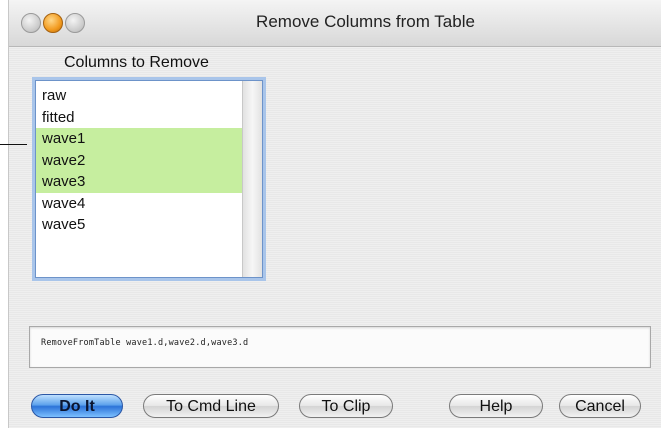 The width and height of the screenshot is (661, 428). What do you see at coordinates (77, 406) in the screenshot?
I see `do-it-button: Do It` at bounding box center [77, 406].